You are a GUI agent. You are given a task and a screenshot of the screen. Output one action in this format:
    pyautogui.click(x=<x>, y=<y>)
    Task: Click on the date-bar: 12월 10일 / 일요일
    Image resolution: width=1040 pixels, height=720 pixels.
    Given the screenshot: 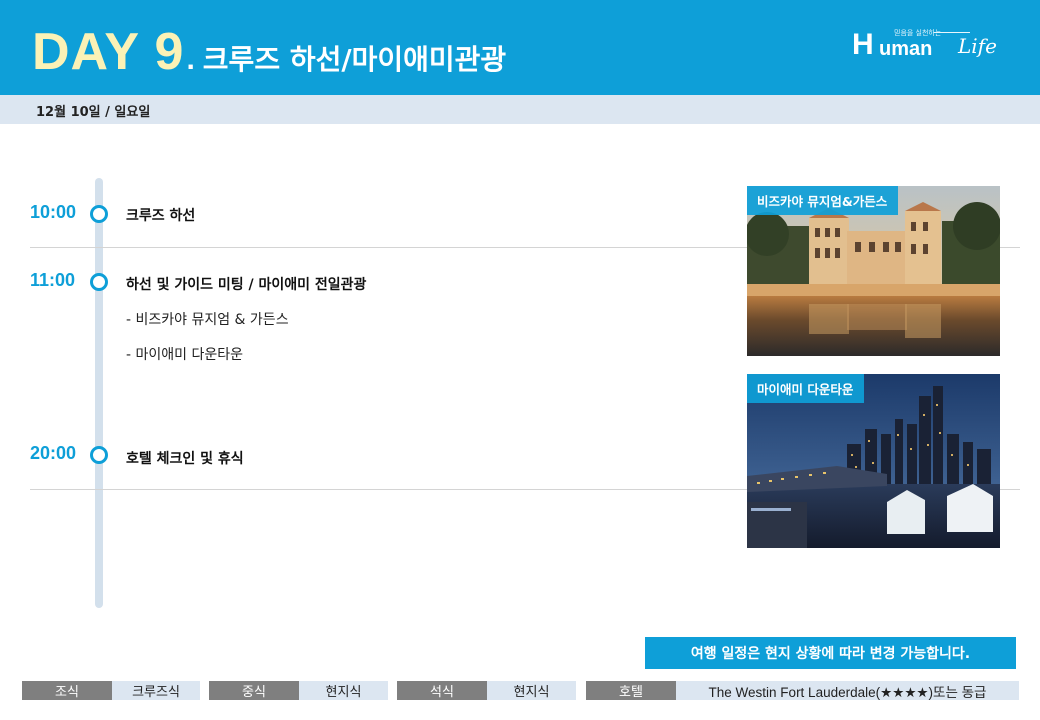 What is the action you would take?
    pyautogui.click(x=520, y=109)
    